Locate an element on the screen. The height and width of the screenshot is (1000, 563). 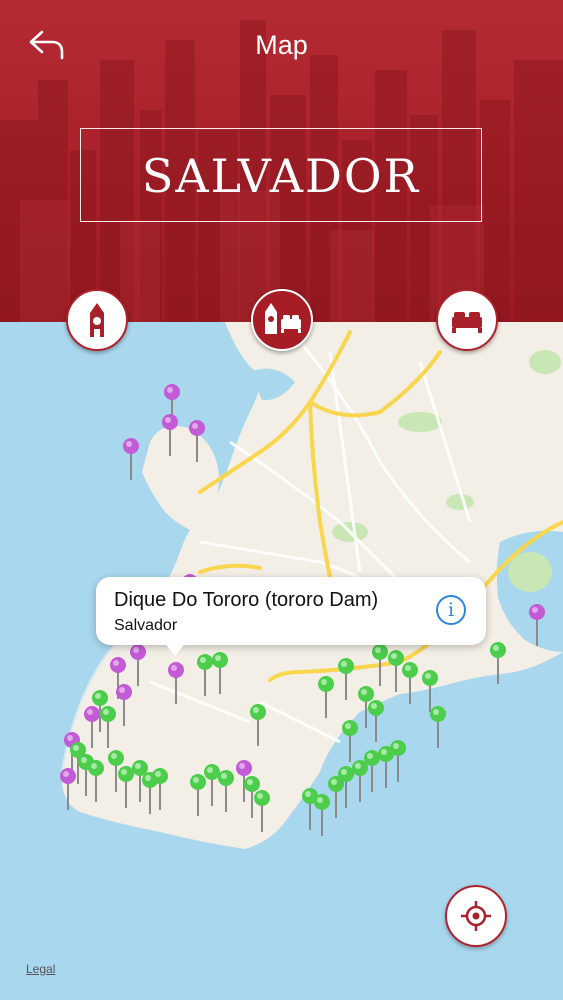
bed-icon is located at coordinates (467, 322).